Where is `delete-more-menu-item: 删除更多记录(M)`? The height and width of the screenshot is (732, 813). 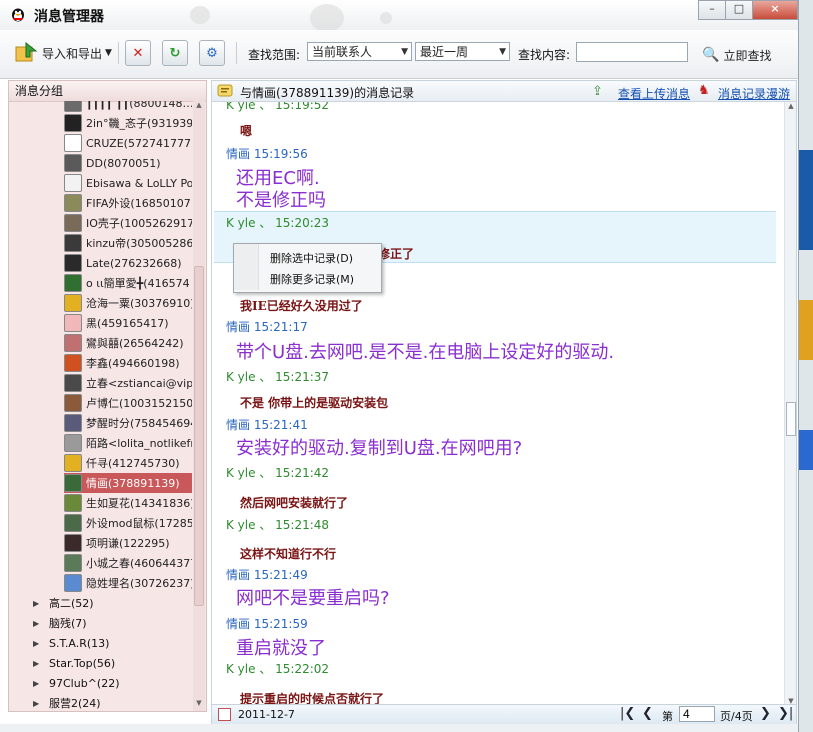 delete-more-menu-item: 删除更多记录(M) is located at coordinates (312, 279).